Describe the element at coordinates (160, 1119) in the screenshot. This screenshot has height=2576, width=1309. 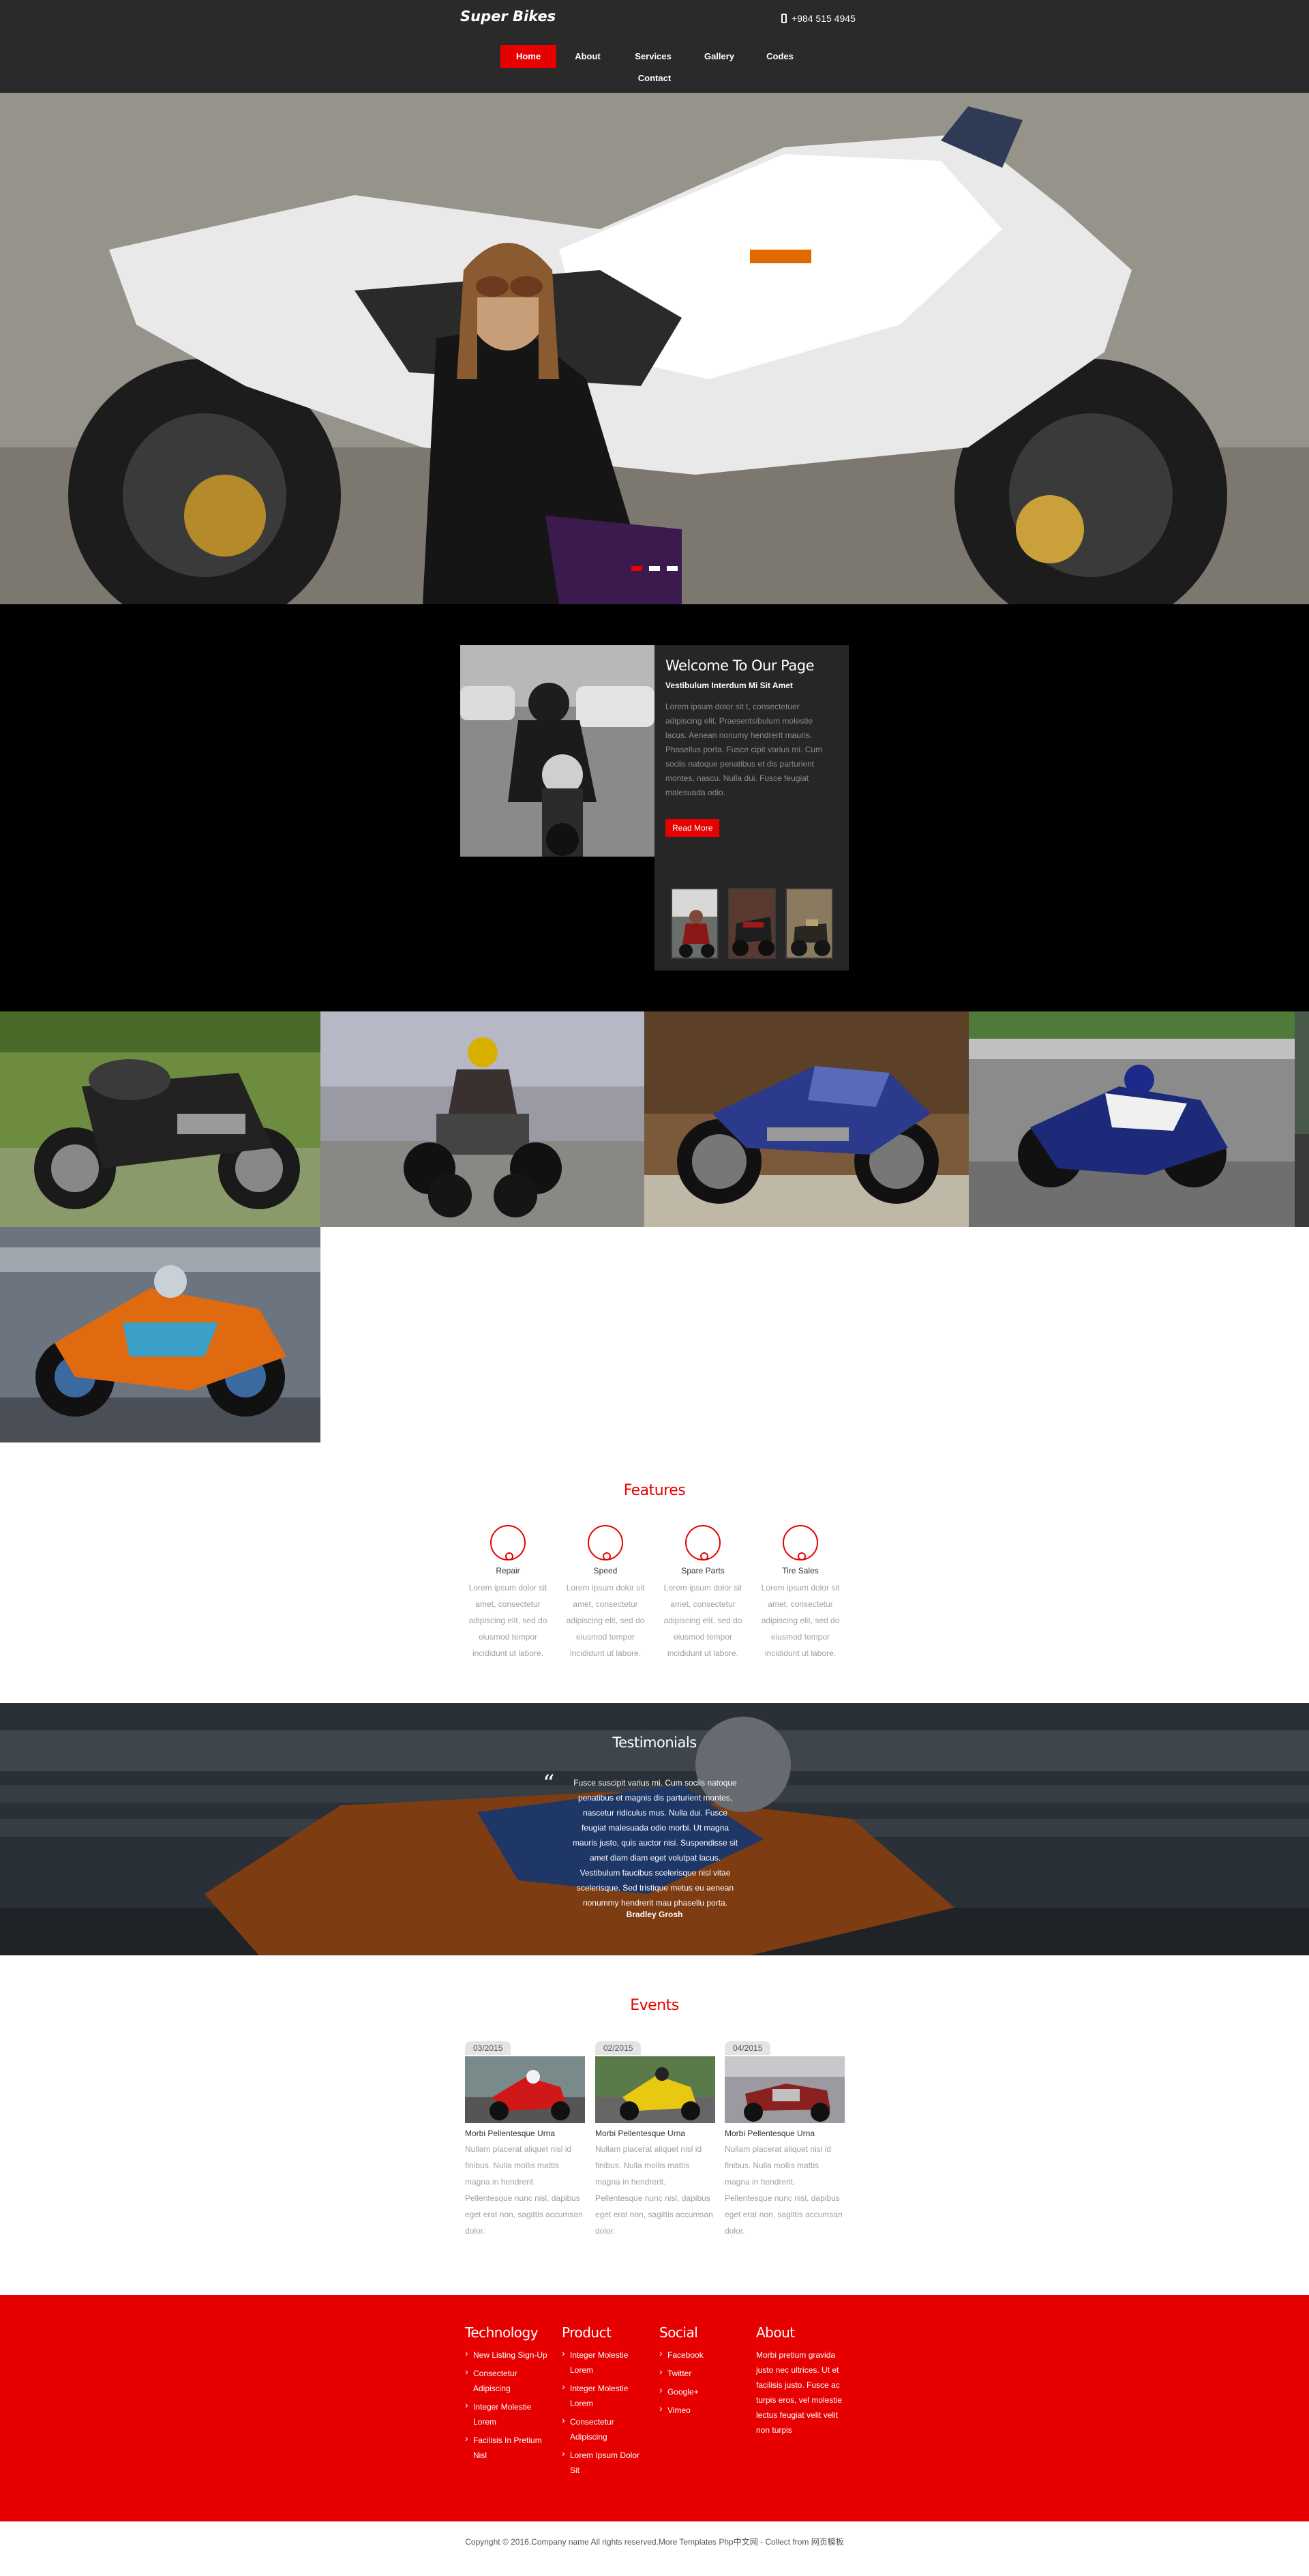
I see `gallery-item-cruiser` at that location.